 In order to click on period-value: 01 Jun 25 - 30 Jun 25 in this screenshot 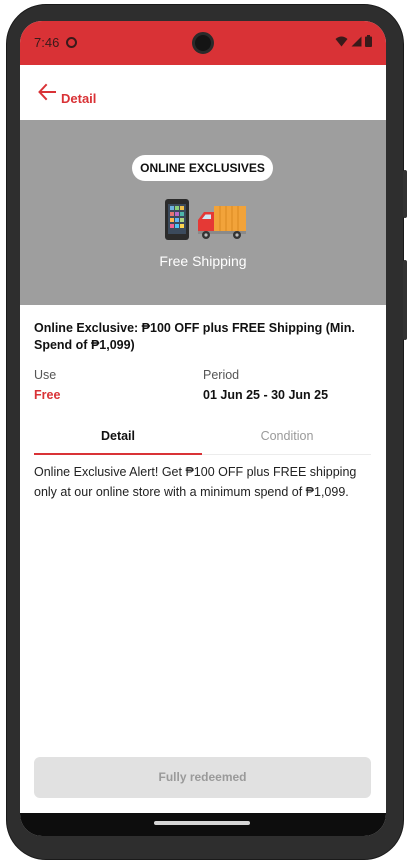, I will do `click(266, 395)`.